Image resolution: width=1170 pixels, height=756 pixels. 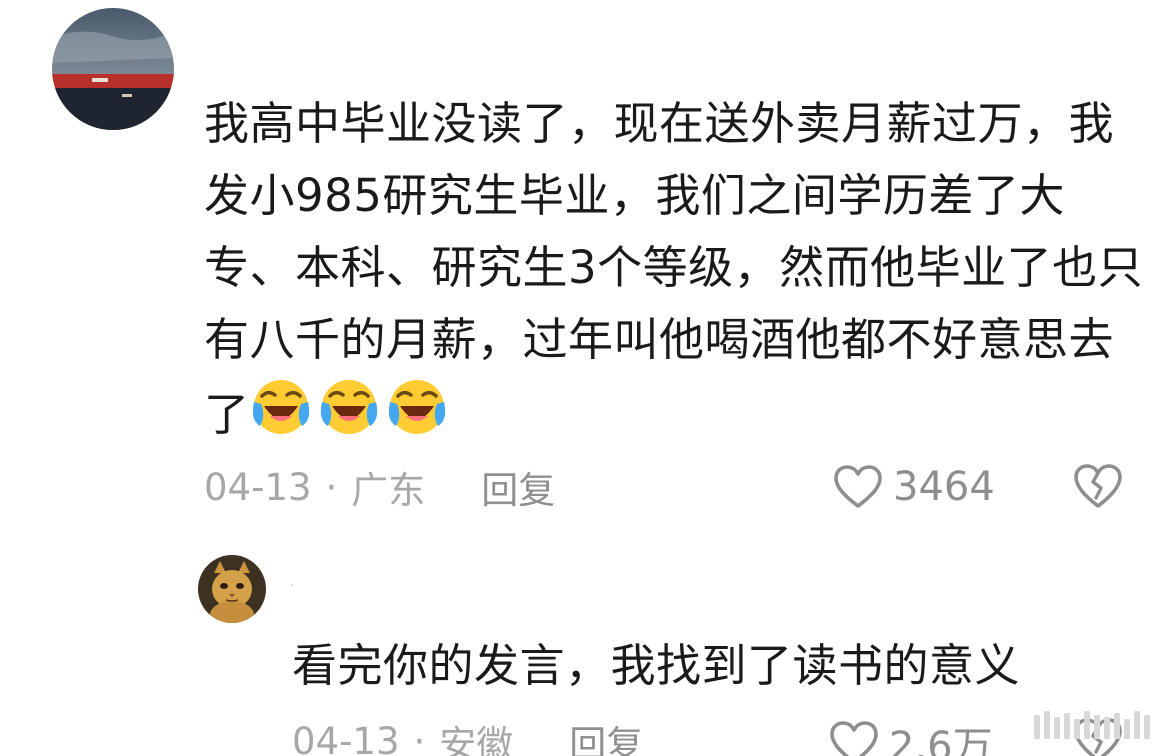 I want to click on comment-location: 广东, so click(x=388, y=490).